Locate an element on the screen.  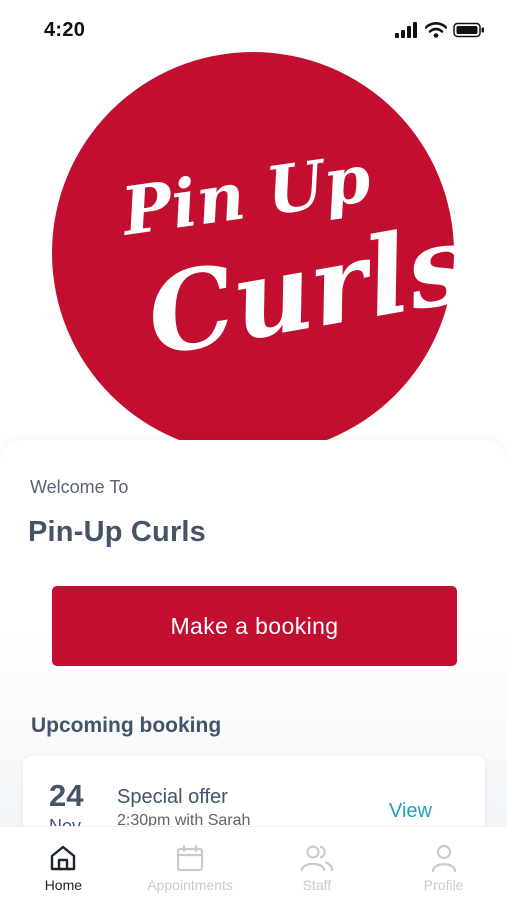
signal-icon is located at coordinates (406, 30).